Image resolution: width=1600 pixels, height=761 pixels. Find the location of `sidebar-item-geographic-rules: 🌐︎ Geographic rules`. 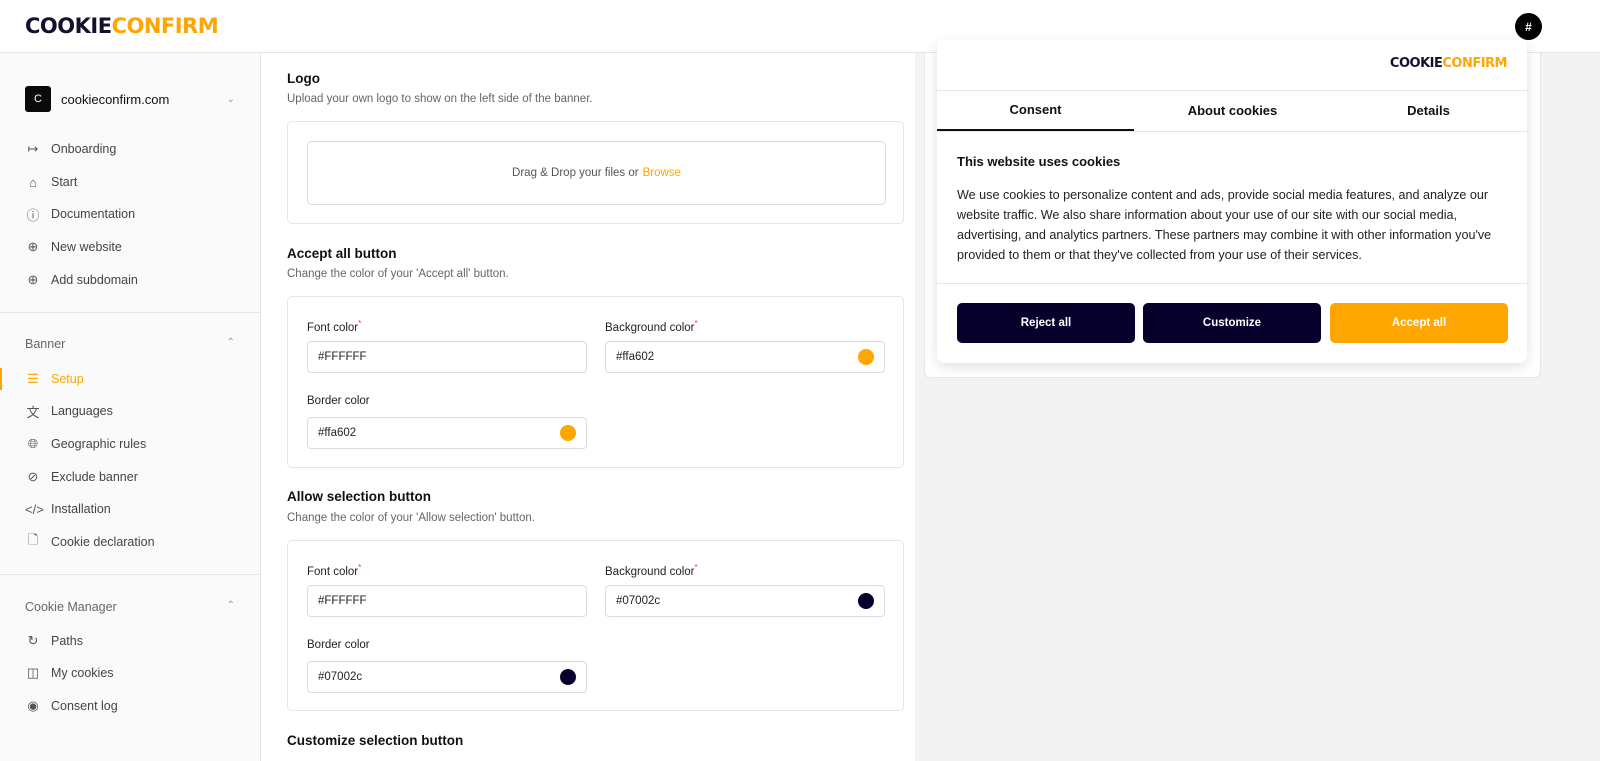

sidebar-item-geographic-rules: 🌐︎ Geographic rules is located at coordinates (130, 444).